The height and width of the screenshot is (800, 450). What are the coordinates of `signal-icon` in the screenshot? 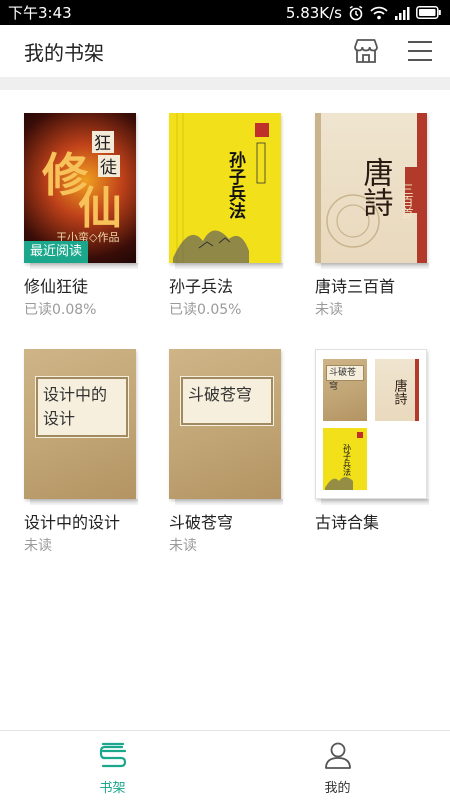 It's located at (402, 13).